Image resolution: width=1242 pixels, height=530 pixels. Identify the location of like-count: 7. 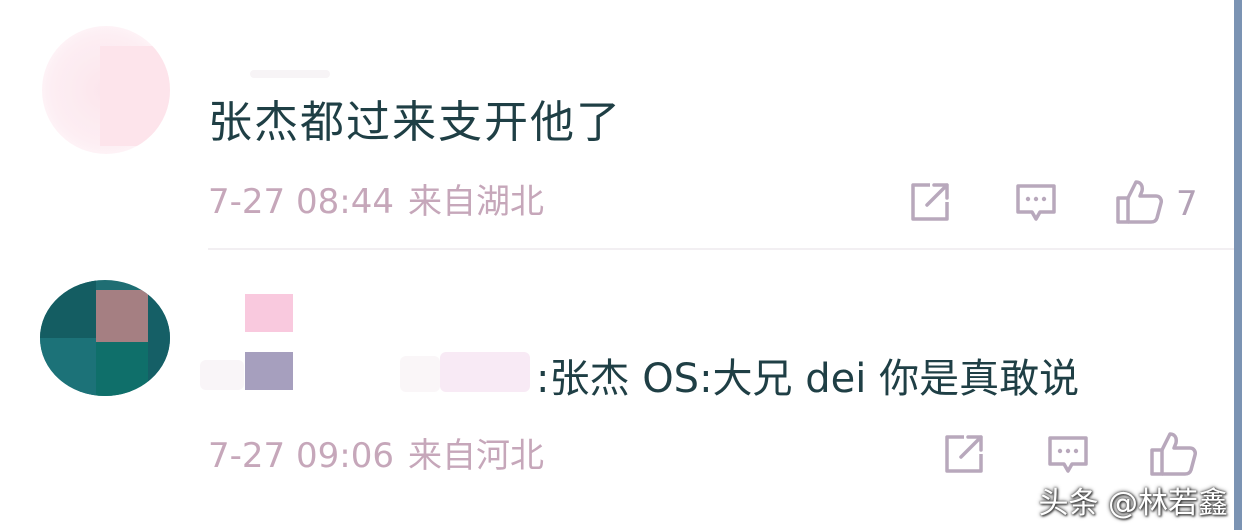
(1187, 204).